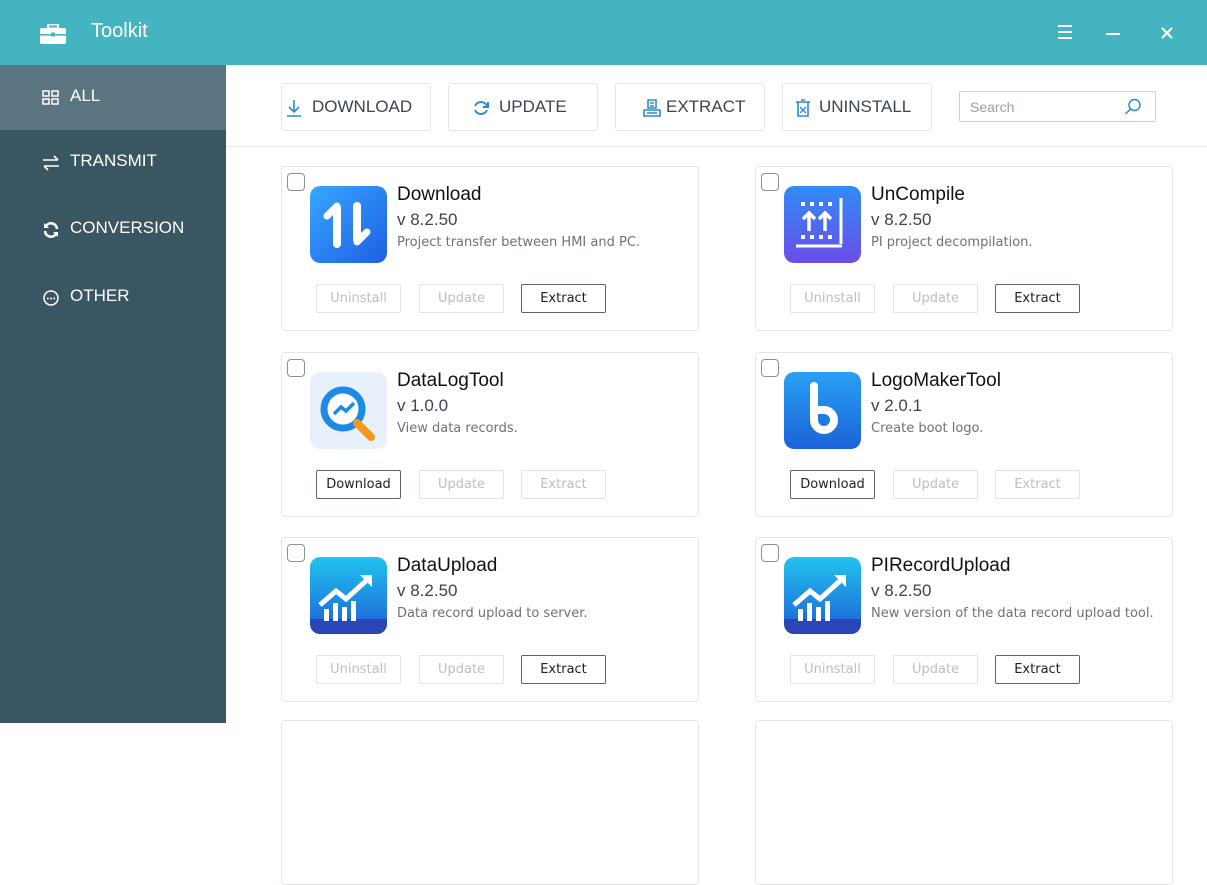  What do you see at coordinates (822, 595) in the screenshot?
I see `pirecordupload-app-logo-icon` at bounding box center [822, 595].